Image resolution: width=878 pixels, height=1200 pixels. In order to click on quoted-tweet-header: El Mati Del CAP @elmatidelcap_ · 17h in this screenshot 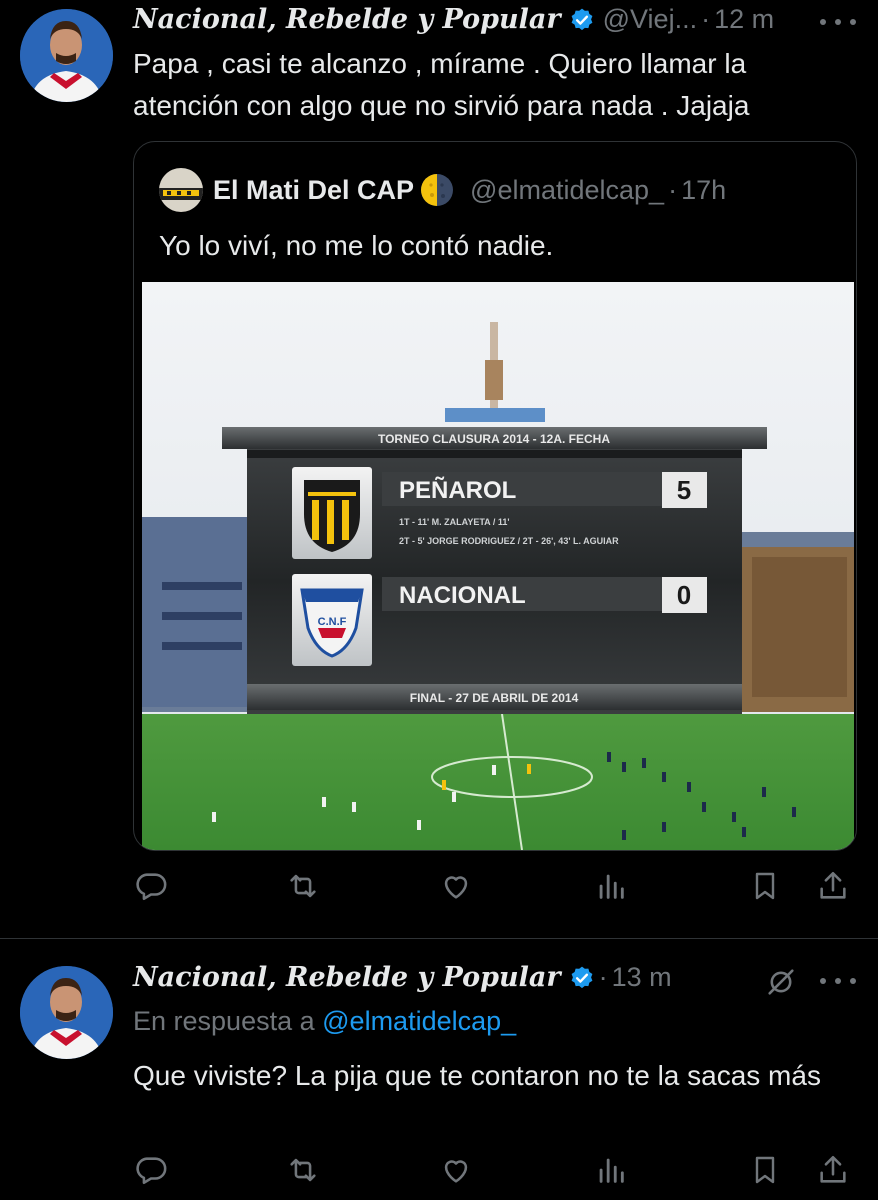, I will do `click(442, 190)`.